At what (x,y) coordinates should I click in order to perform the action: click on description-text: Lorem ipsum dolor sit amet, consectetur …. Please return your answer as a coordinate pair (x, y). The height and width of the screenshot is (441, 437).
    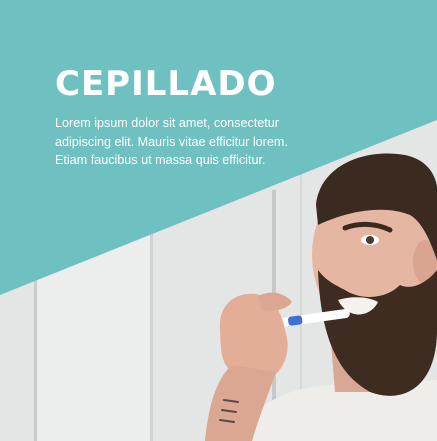
    Looking at the image, I should click on (171, 141).